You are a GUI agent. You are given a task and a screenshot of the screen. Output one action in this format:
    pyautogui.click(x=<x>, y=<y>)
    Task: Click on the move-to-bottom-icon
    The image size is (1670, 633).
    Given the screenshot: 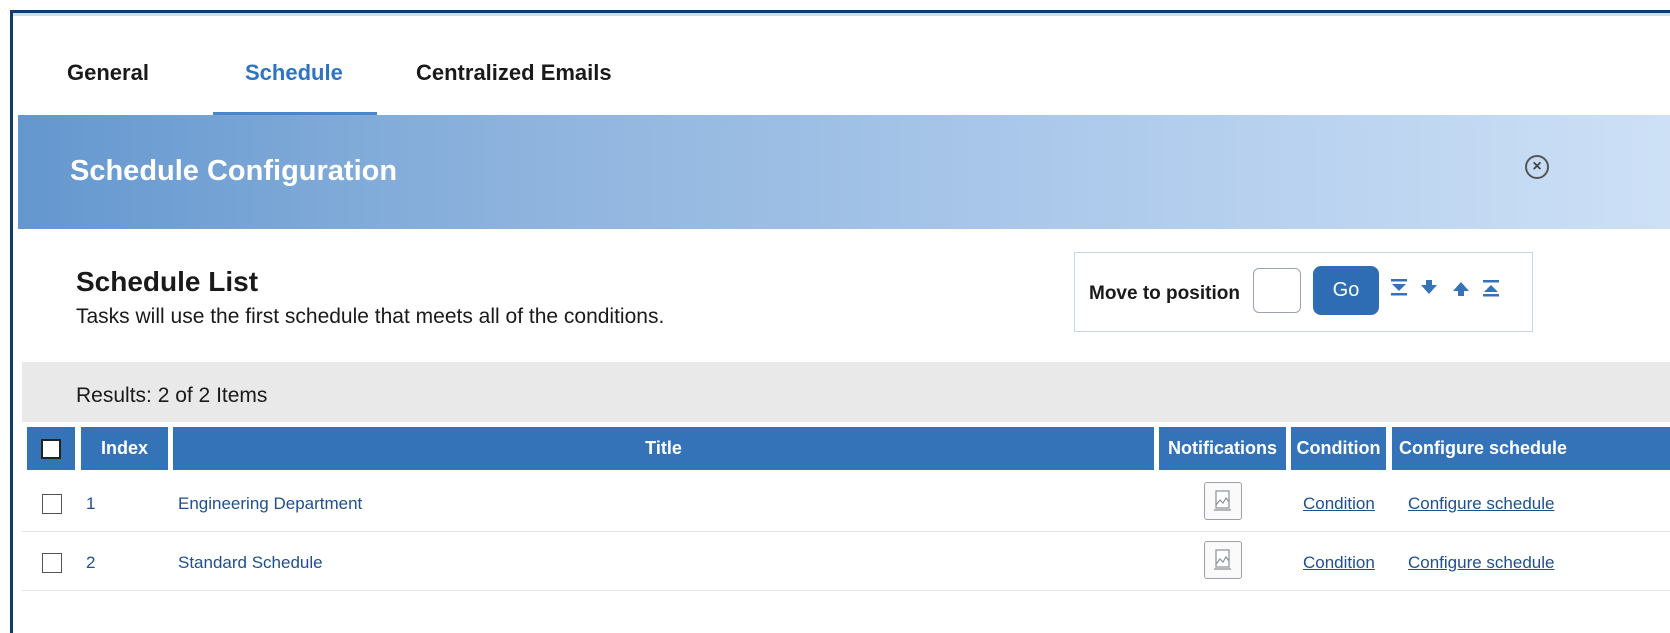 What is the action you would take?
    pyautogui.click(x=1399, y=288)
    